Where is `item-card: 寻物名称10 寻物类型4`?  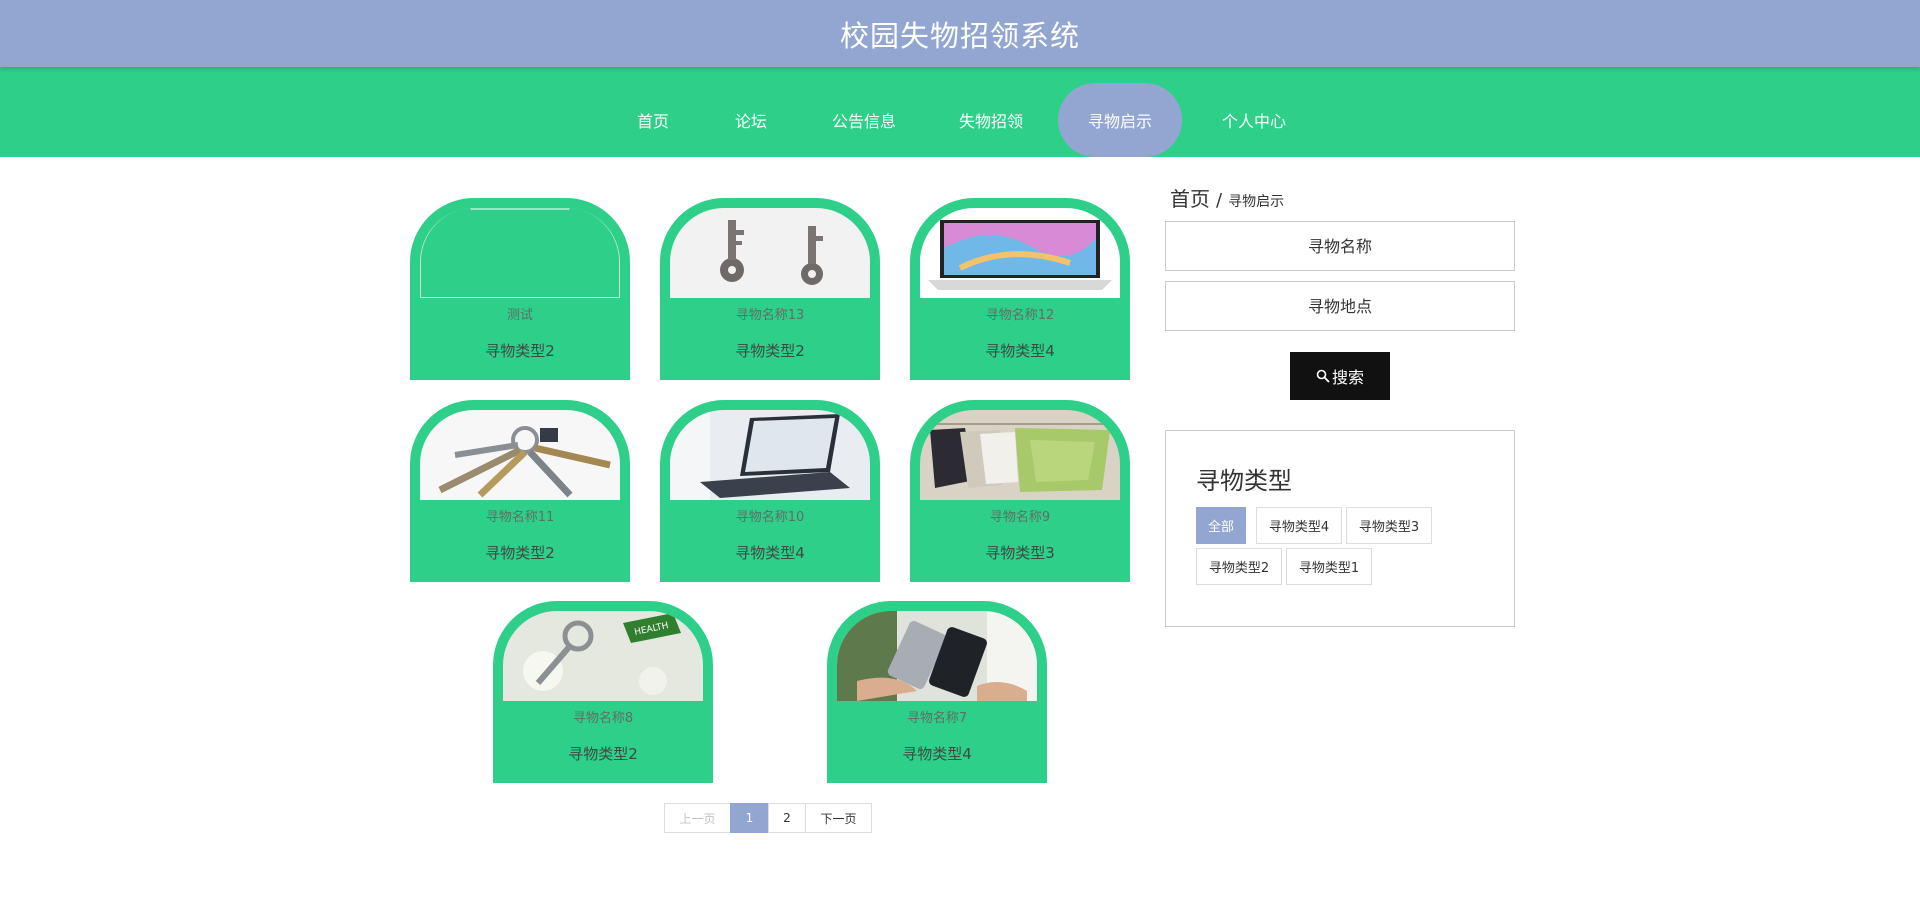 item-card: 寻物名称10 寻物类型4 is located at coordinates (770, 491).